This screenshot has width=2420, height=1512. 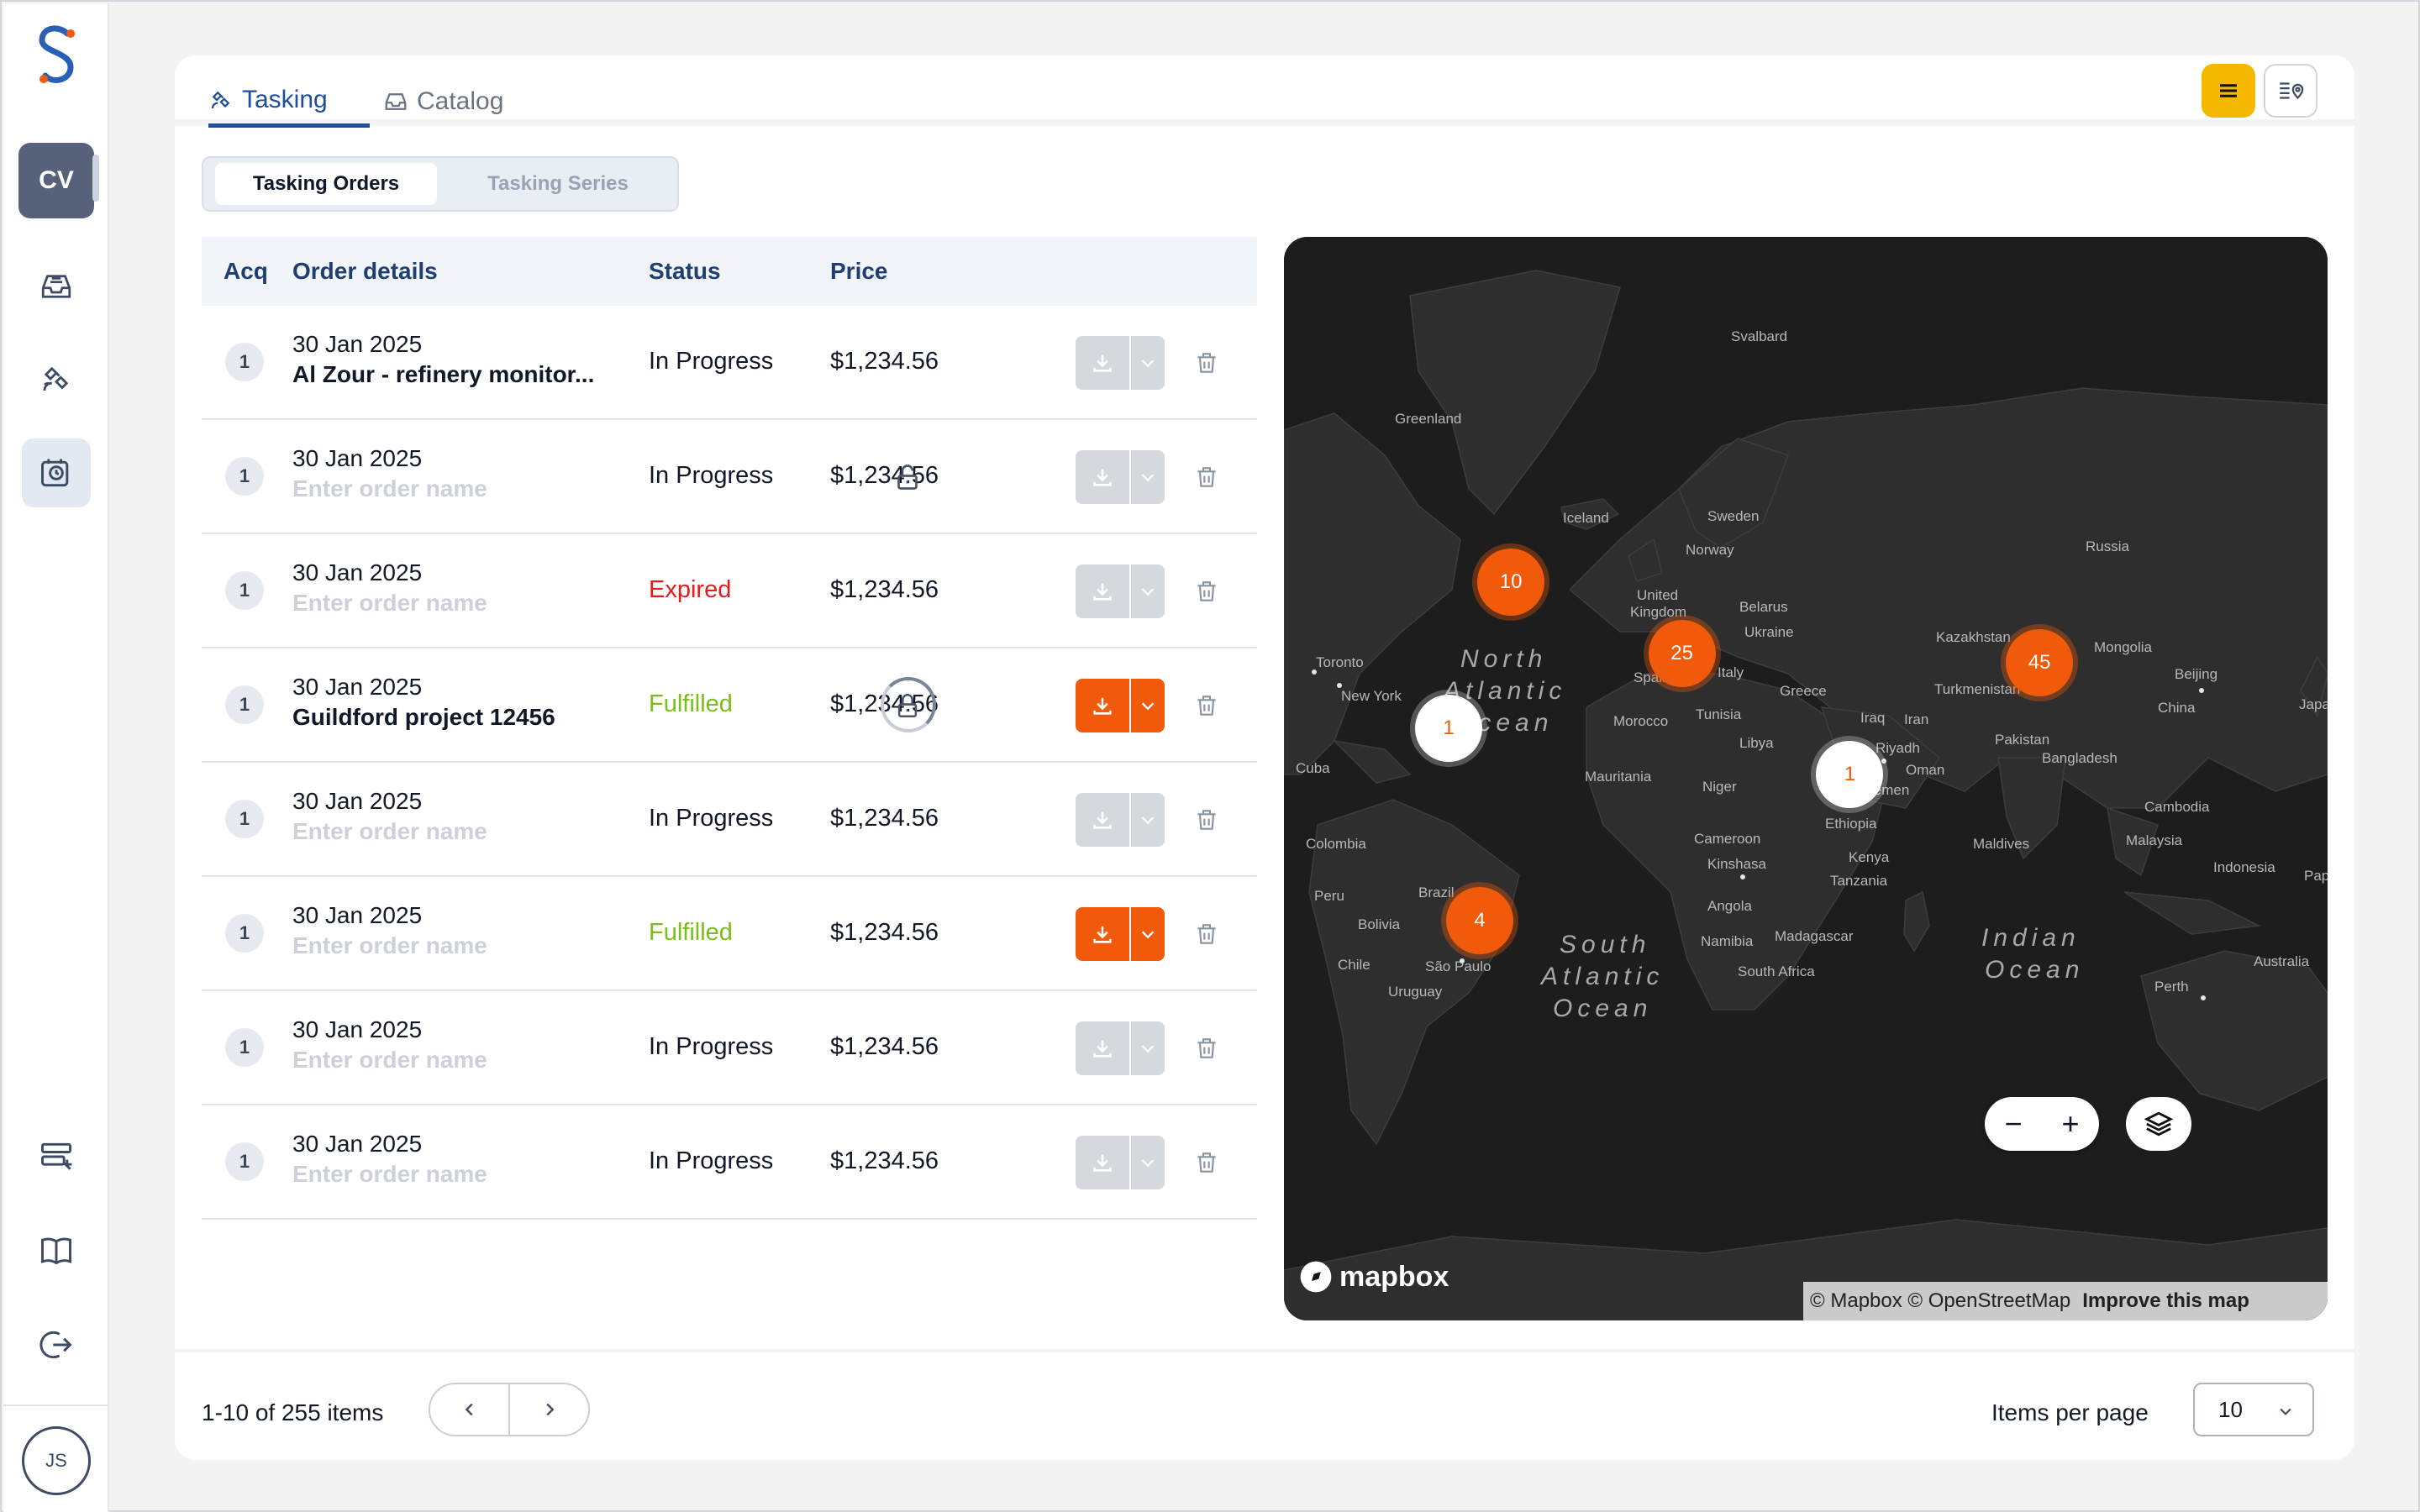 What do you see at coordinates (1756, 743) in the screenshot?
I see `map-label: Libya` at bounding box center [1756, 743].